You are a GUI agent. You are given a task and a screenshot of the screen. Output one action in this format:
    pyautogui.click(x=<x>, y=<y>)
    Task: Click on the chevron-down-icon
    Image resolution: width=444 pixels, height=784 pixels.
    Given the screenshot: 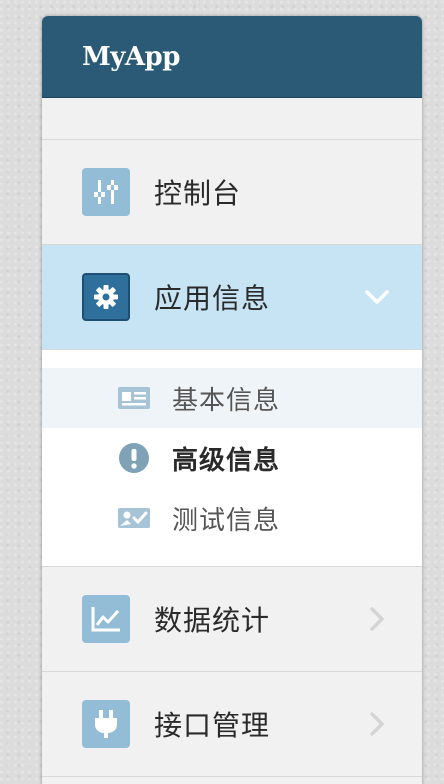 What is the action you would take?
    pyautogui.click(x=377, y=297)
    